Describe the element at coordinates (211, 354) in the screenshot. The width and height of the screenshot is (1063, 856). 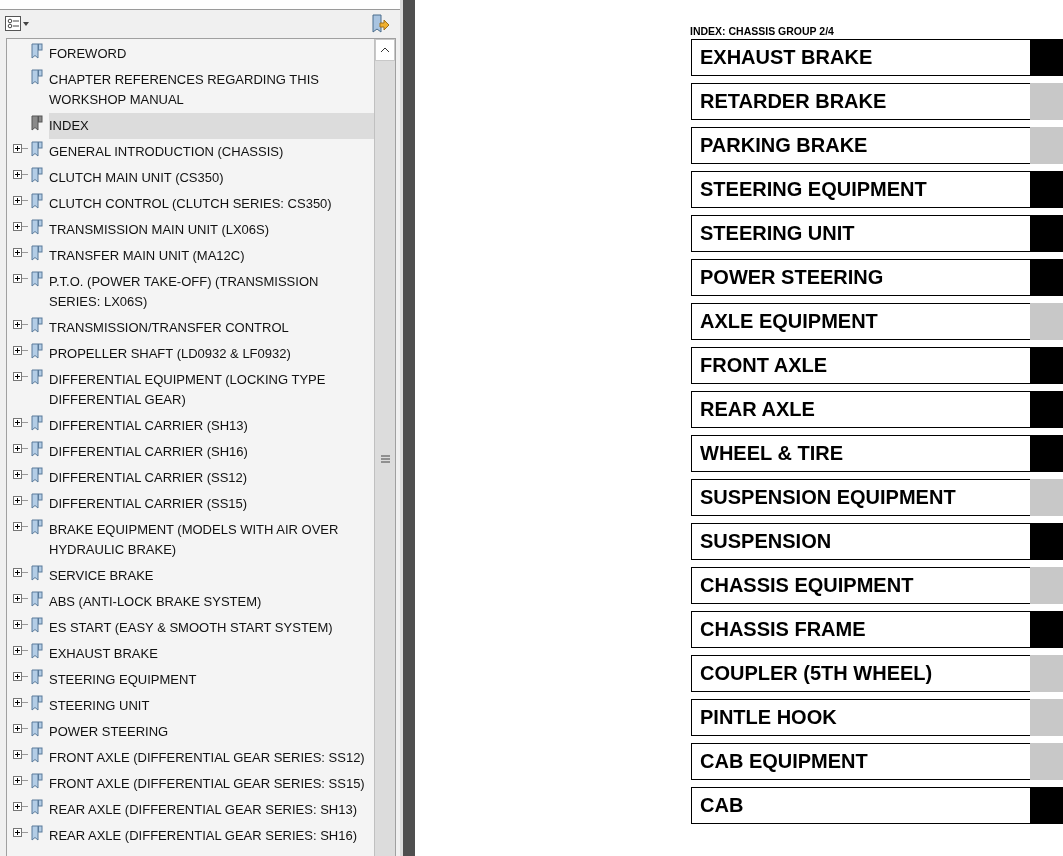
I see `bookmark-item: PROPELLER SHAFT (LD0932 & LF0932)` at that location.